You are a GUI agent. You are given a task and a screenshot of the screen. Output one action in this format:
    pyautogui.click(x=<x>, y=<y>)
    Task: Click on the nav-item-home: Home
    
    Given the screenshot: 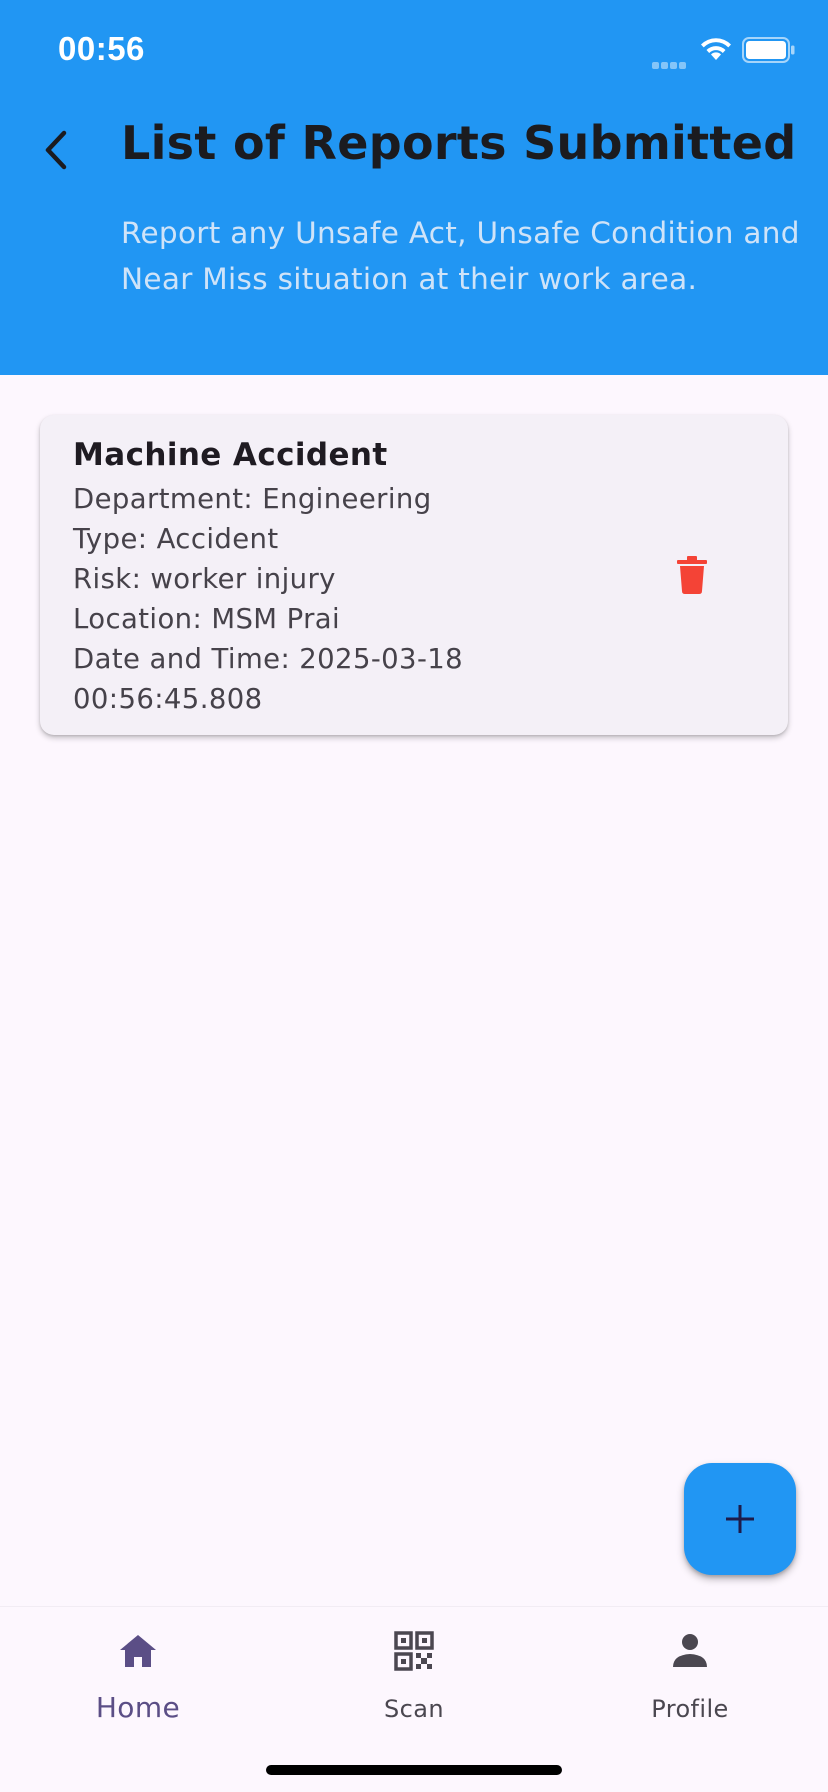 What is the action you would take?
    pyautogui.click(x=138, y=1667)
    